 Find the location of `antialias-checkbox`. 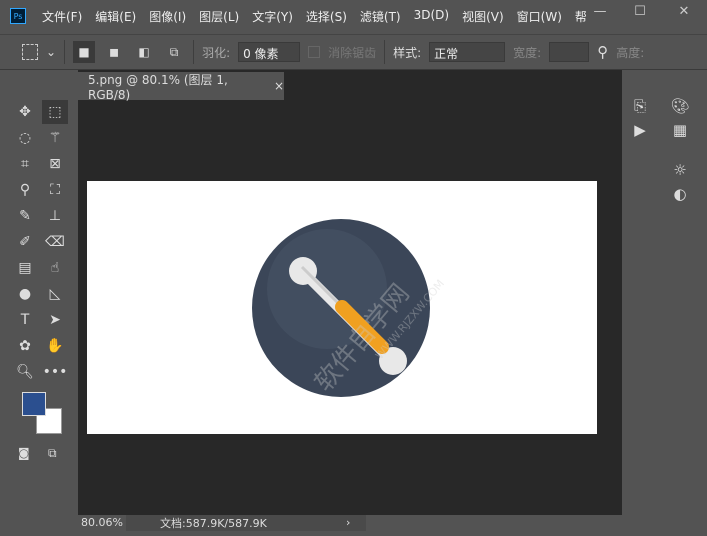

antialias-checkbox is located at coordinates (314, 52).